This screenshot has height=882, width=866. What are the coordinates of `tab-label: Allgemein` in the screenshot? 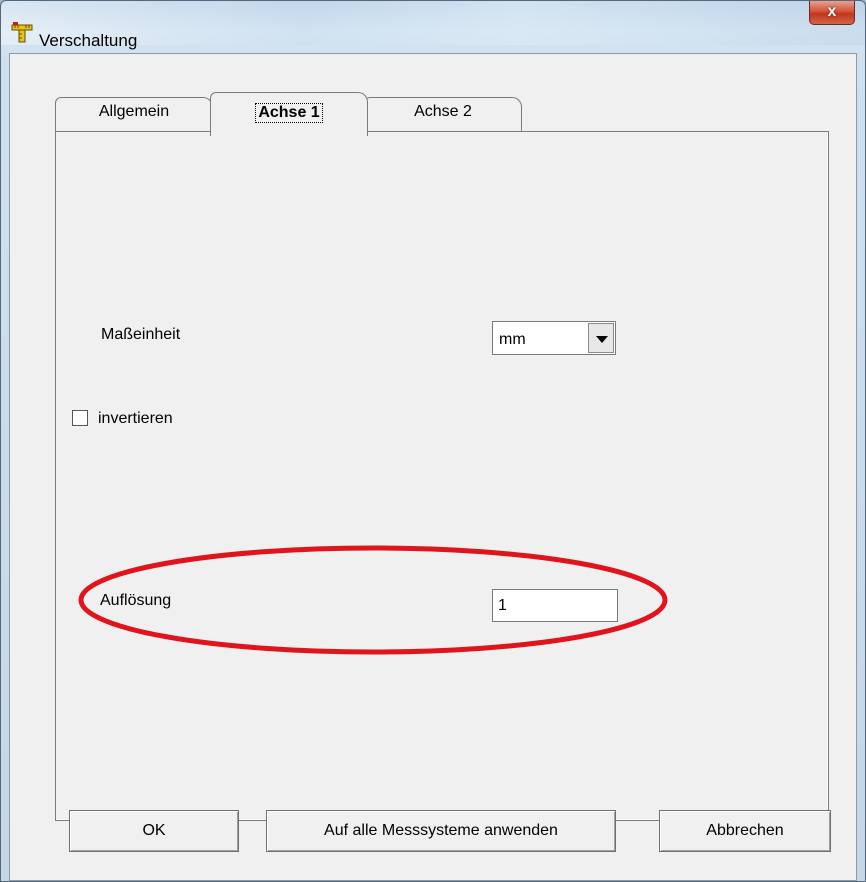 It's located at (134, 111).